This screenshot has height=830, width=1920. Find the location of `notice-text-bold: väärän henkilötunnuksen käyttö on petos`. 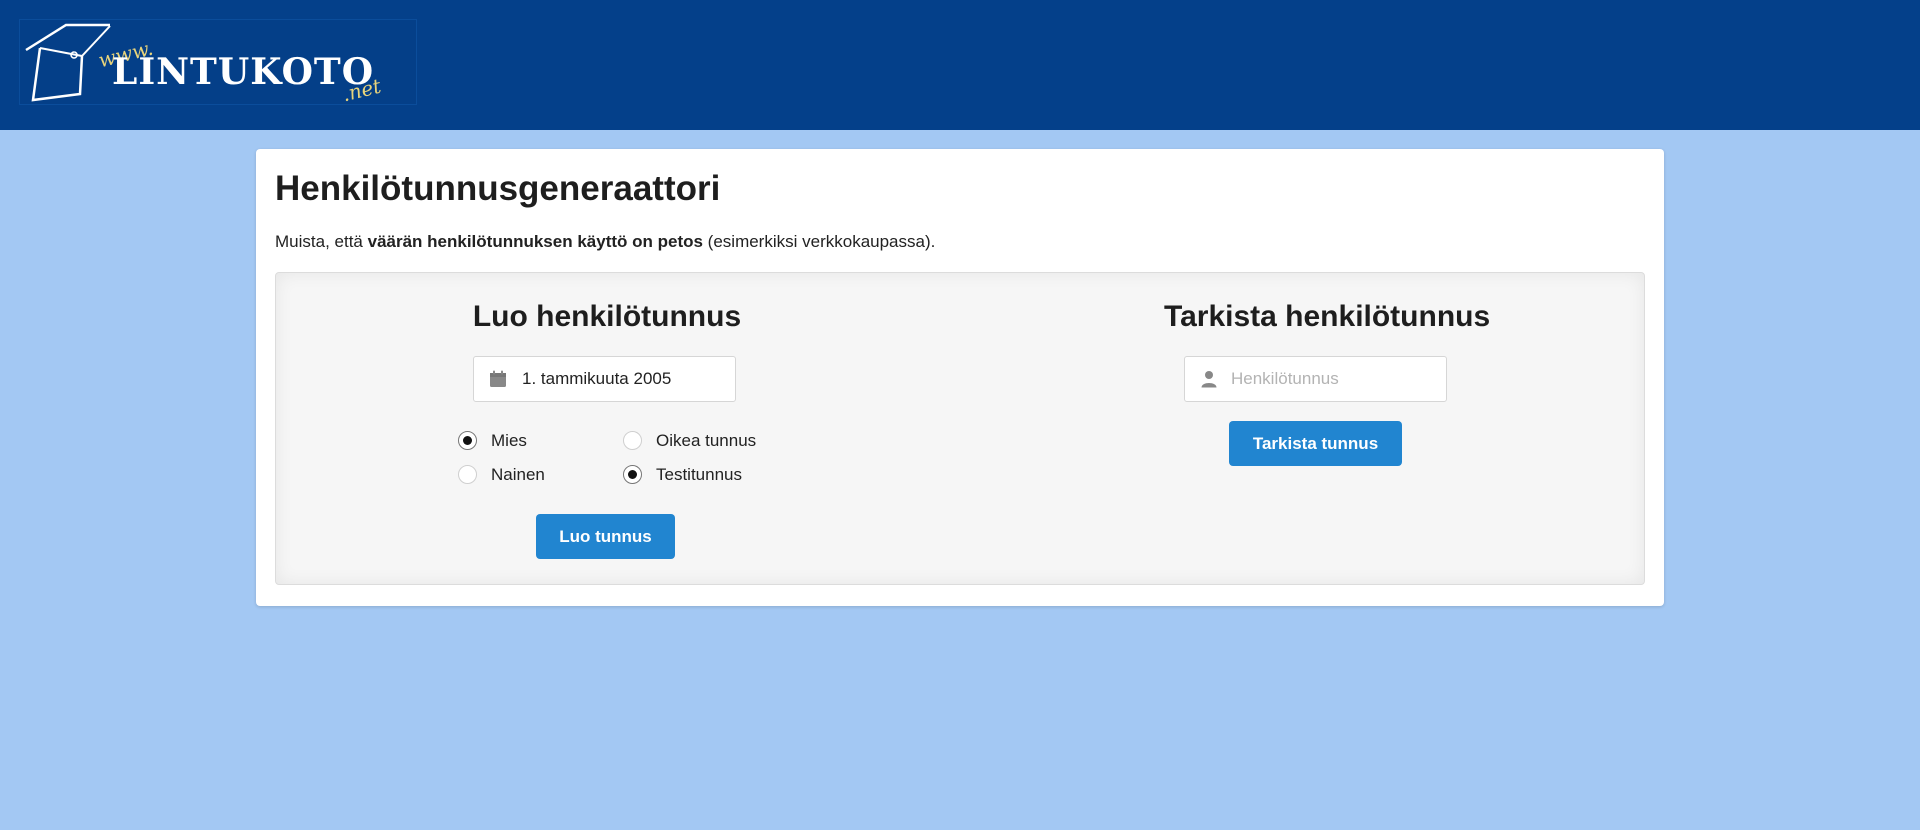

notice-text-bold: väärän henkilötunnuksen käyttö on petos is located at coordinates (535, 241).